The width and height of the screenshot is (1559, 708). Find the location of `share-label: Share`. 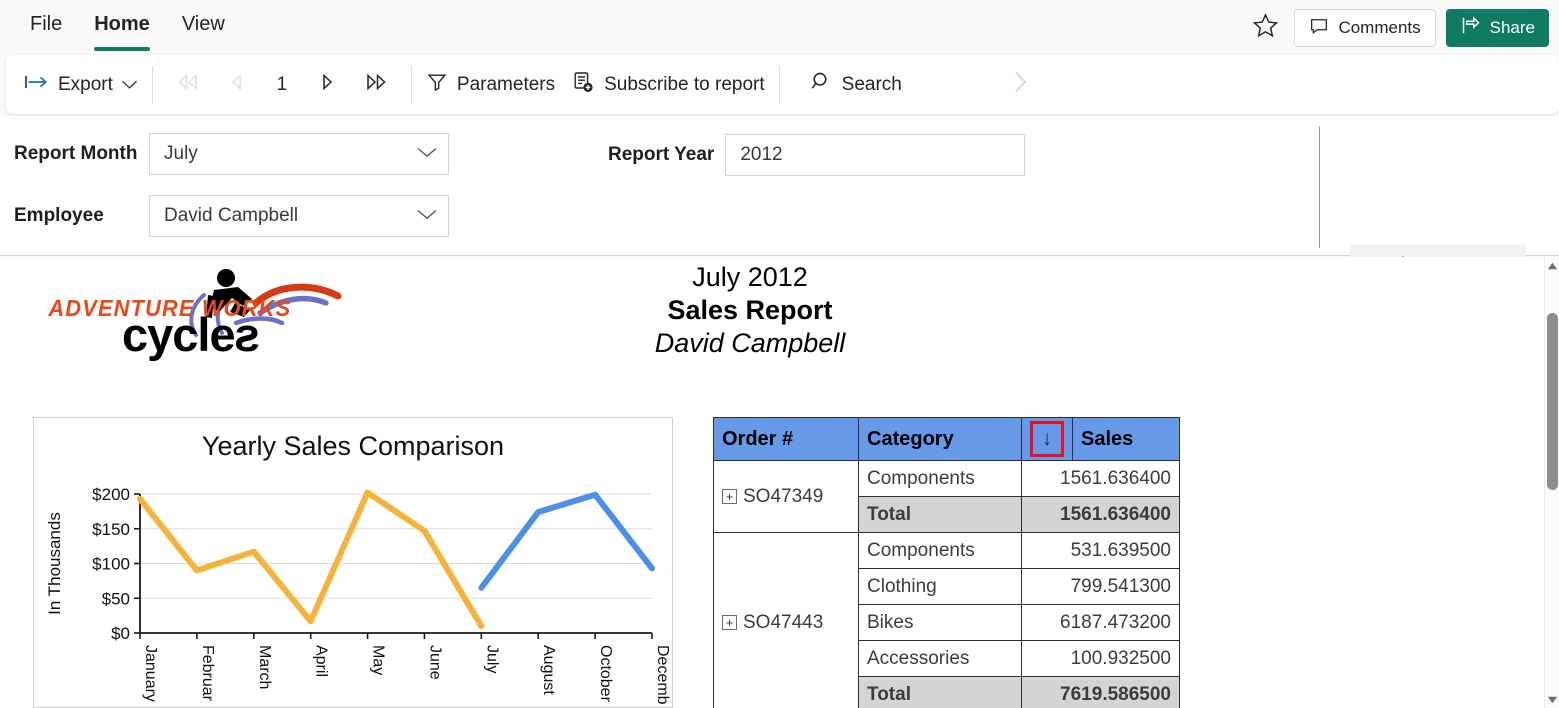

share-label: Share is located at coordinates (1512, 27).